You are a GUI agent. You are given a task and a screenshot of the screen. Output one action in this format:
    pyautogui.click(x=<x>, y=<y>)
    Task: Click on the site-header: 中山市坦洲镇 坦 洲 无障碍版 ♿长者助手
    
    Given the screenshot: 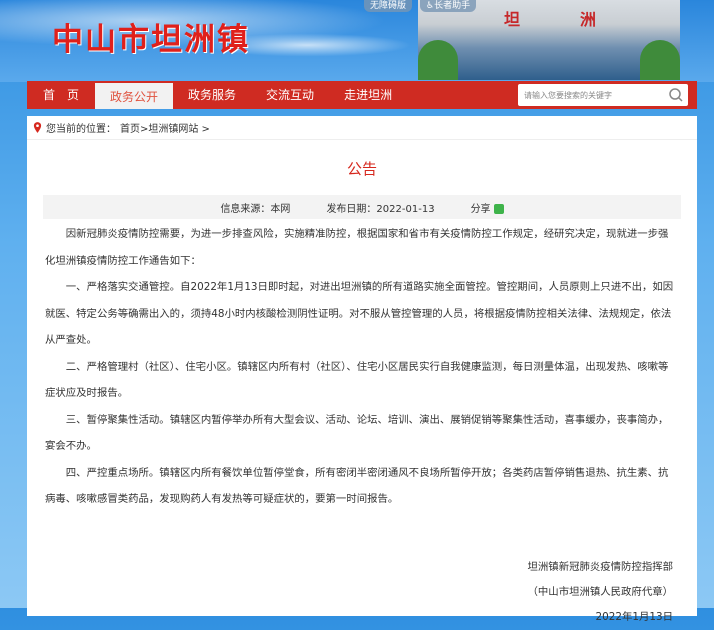 What is the action you would take?
    pyautogui.click(x=357, y=41)
    